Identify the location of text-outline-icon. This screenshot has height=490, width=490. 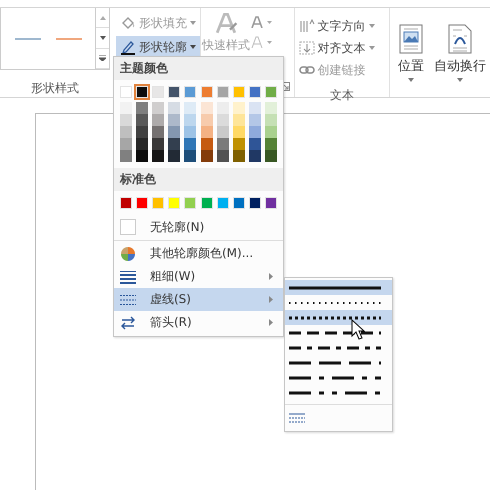
(262, 42).